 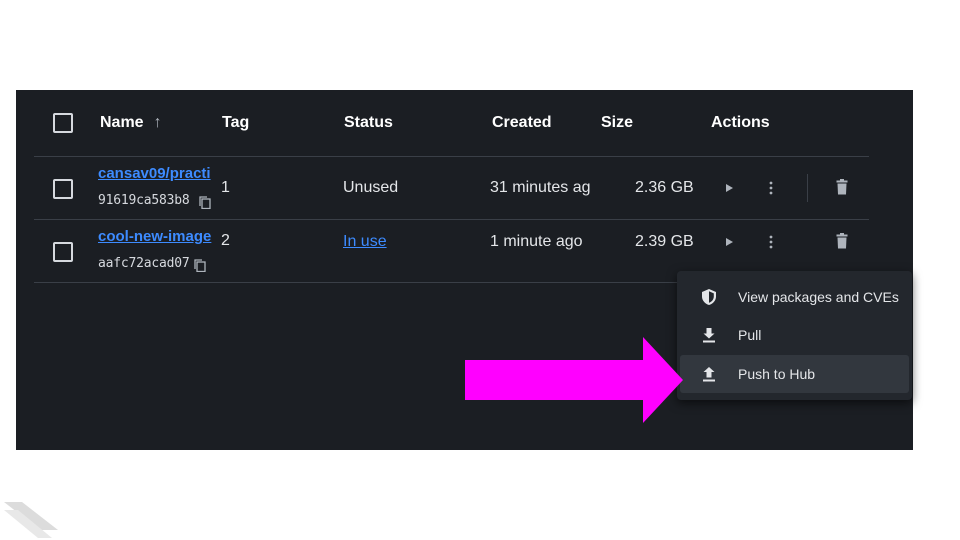 I want to click on slide-logo-icon, so click(x=31, y=520).